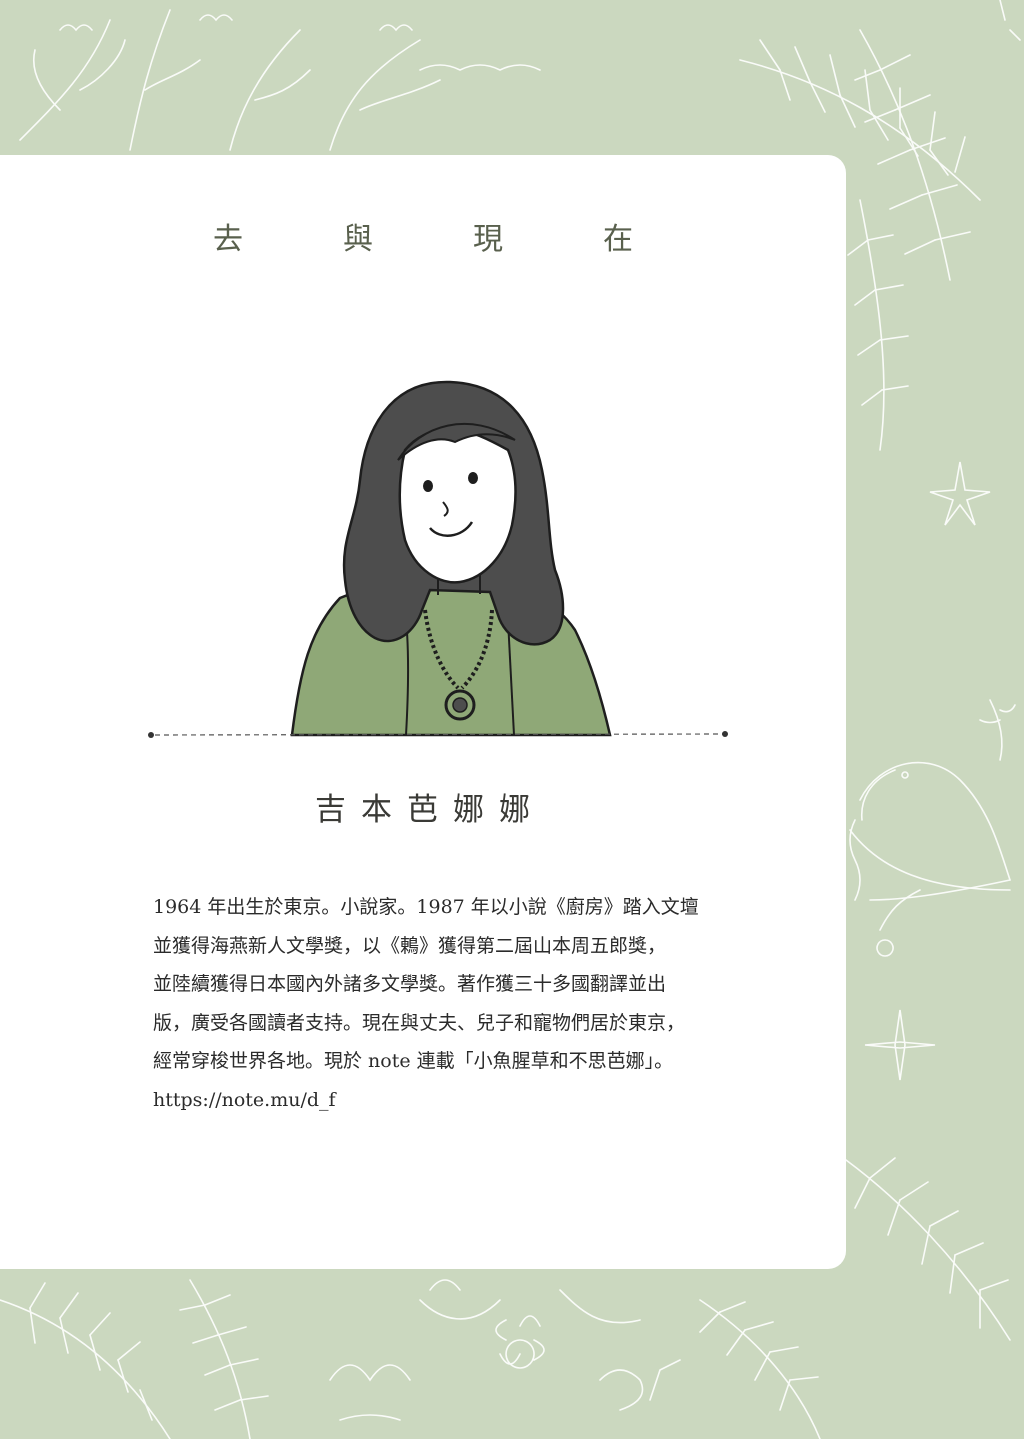  What do you see at coordinates (451, 558) in the screenshot?
I see `author-portrait-illustration` at bounding box center [451, 558].